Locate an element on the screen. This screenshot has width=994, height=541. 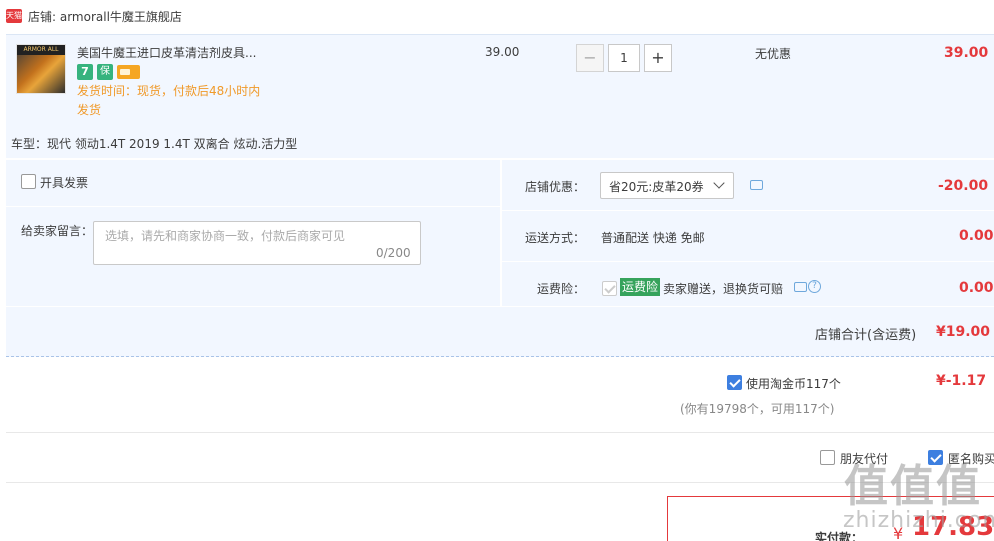
shop-name-link: 店铺: armorall牛魔王旗舰店 is located at coordinates (105, 16).